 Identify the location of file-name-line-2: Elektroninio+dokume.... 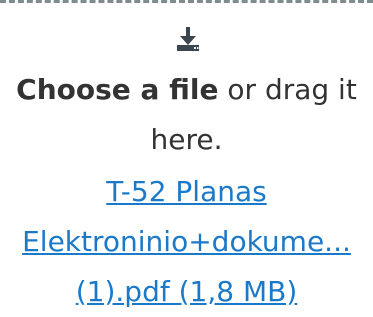
(186, 241).